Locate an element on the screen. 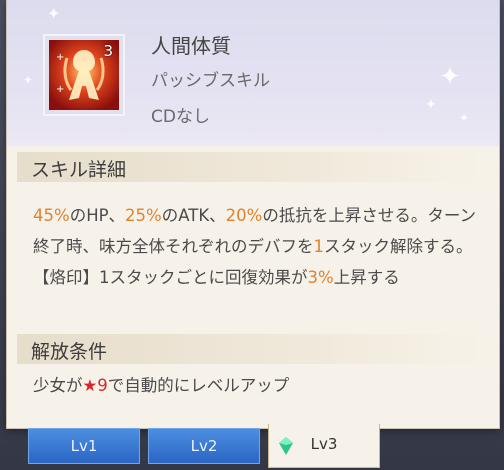 The width and height of the screenshot is (504, 470). desc-value: 45% is located at coordinates (51, 215).